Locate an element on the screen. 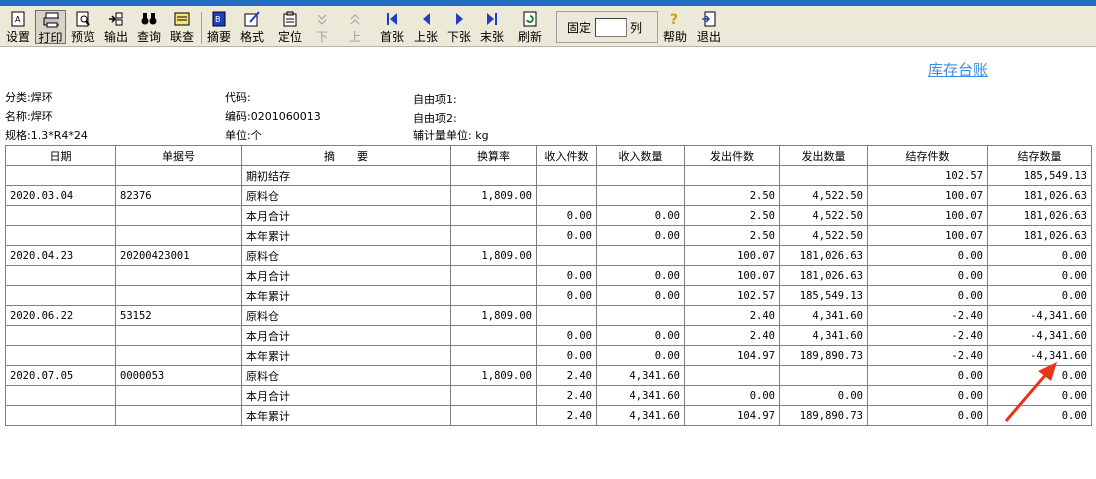 The height and width of the screenshot is (479, 1096). prev-page-button: 上张 is located at coordinates (426, 27).